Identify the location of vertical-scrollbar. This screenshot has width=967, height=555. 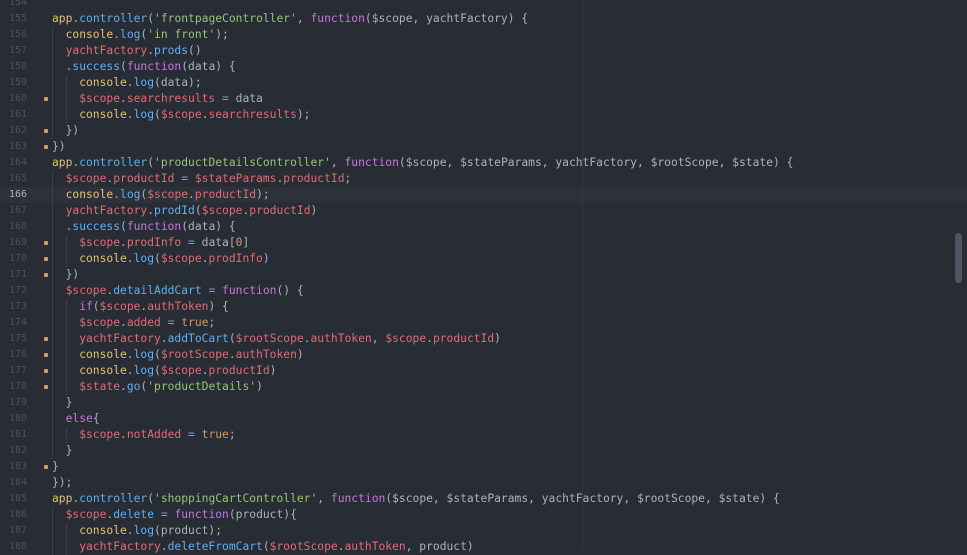
(958, 258).